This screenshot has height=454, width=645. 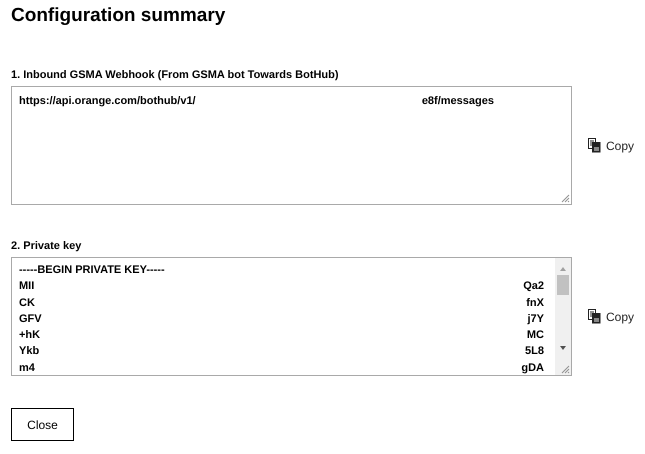 I want to click on text-line: MC, so click(x=535, y=336).